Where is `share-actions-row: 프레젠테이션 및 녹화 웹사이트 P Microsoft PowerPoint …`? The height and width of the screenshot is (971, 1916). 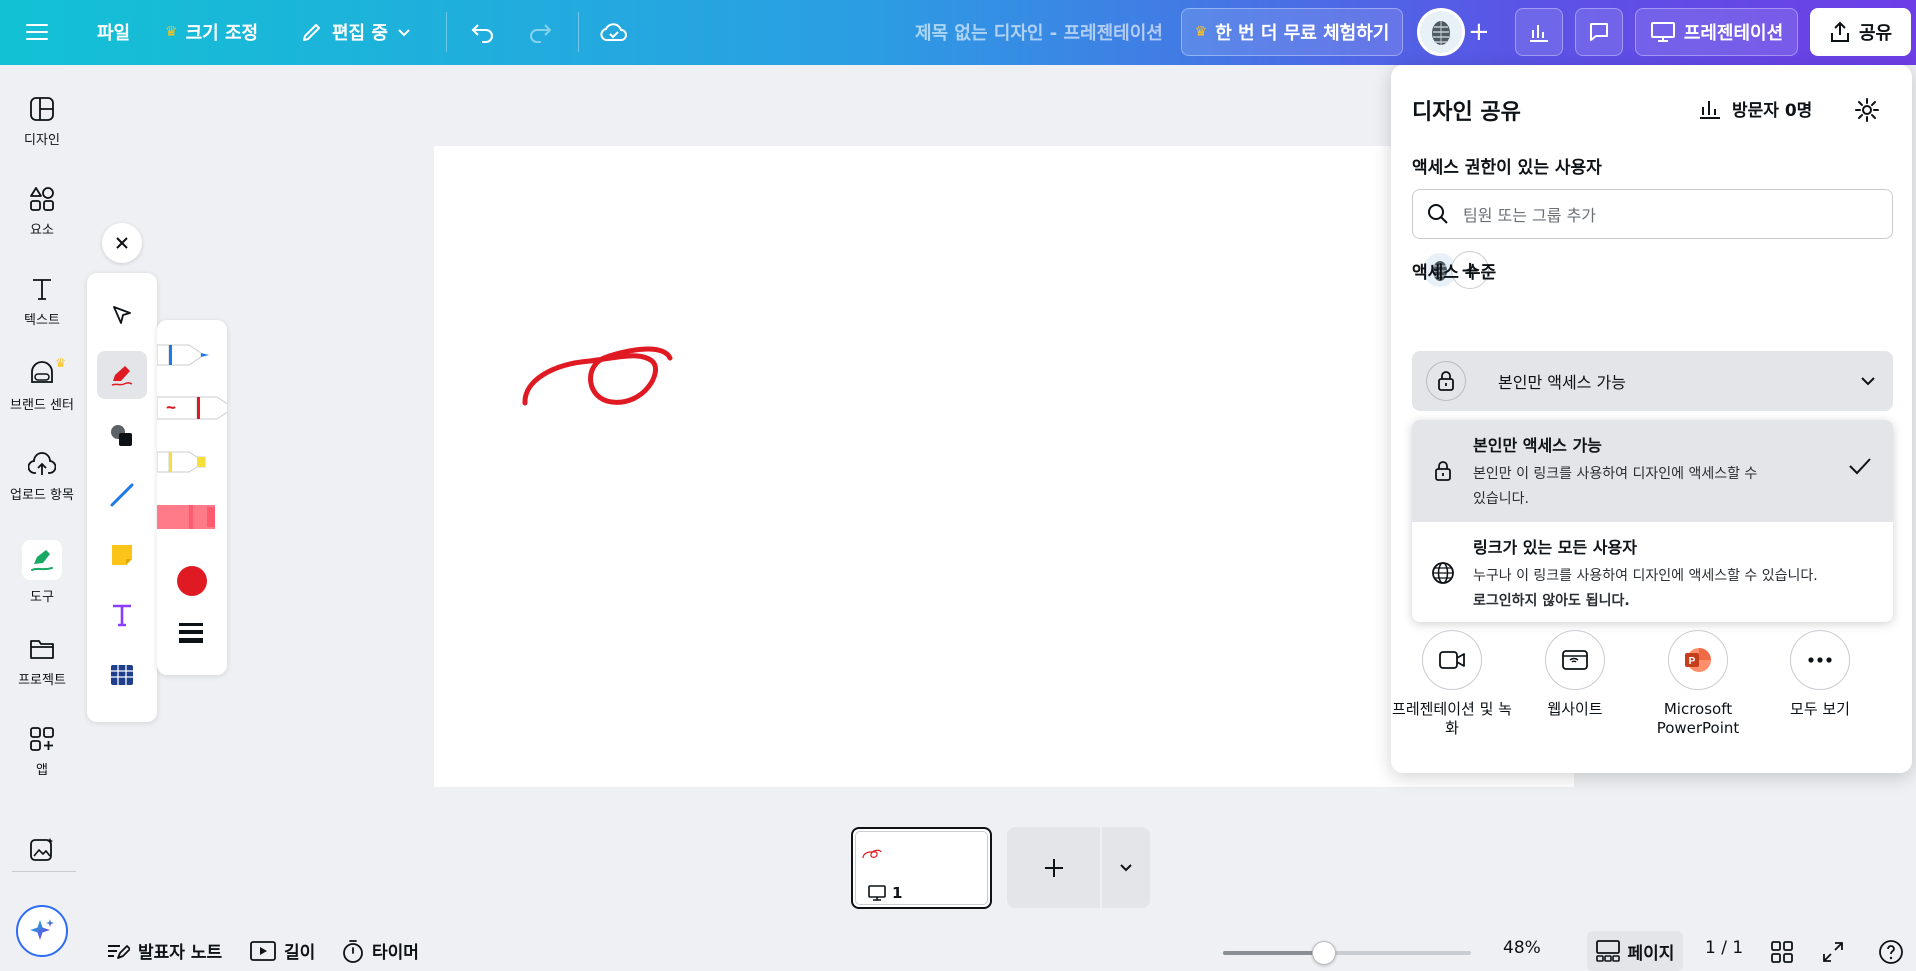 share-actions-row: 프레젠테이션 및 녹화 웹사이트 P Microsoft PowerPoint … is located at coordinates (1651, 690).